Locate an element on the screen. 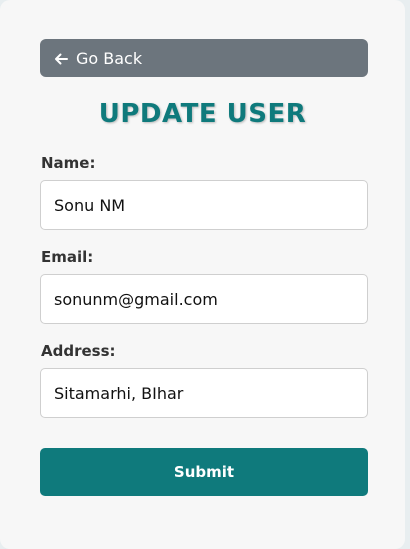 The height and width of the screenshot is (549, 410). go-back-button: Go Back is located at coordinates (204, 58).